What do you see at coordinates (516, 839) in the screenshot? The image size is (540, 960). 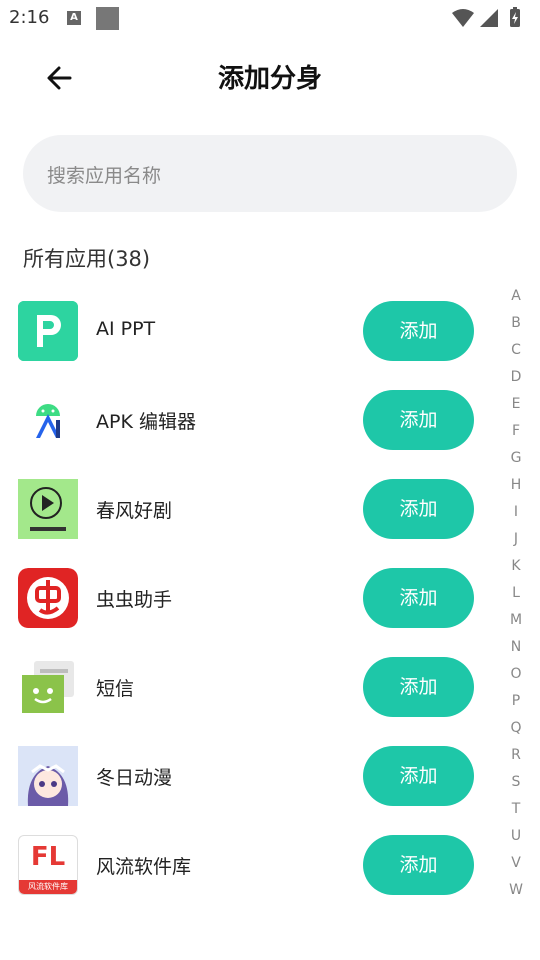 I see `alphabet-letter: U` at bounding box center [516, 839].